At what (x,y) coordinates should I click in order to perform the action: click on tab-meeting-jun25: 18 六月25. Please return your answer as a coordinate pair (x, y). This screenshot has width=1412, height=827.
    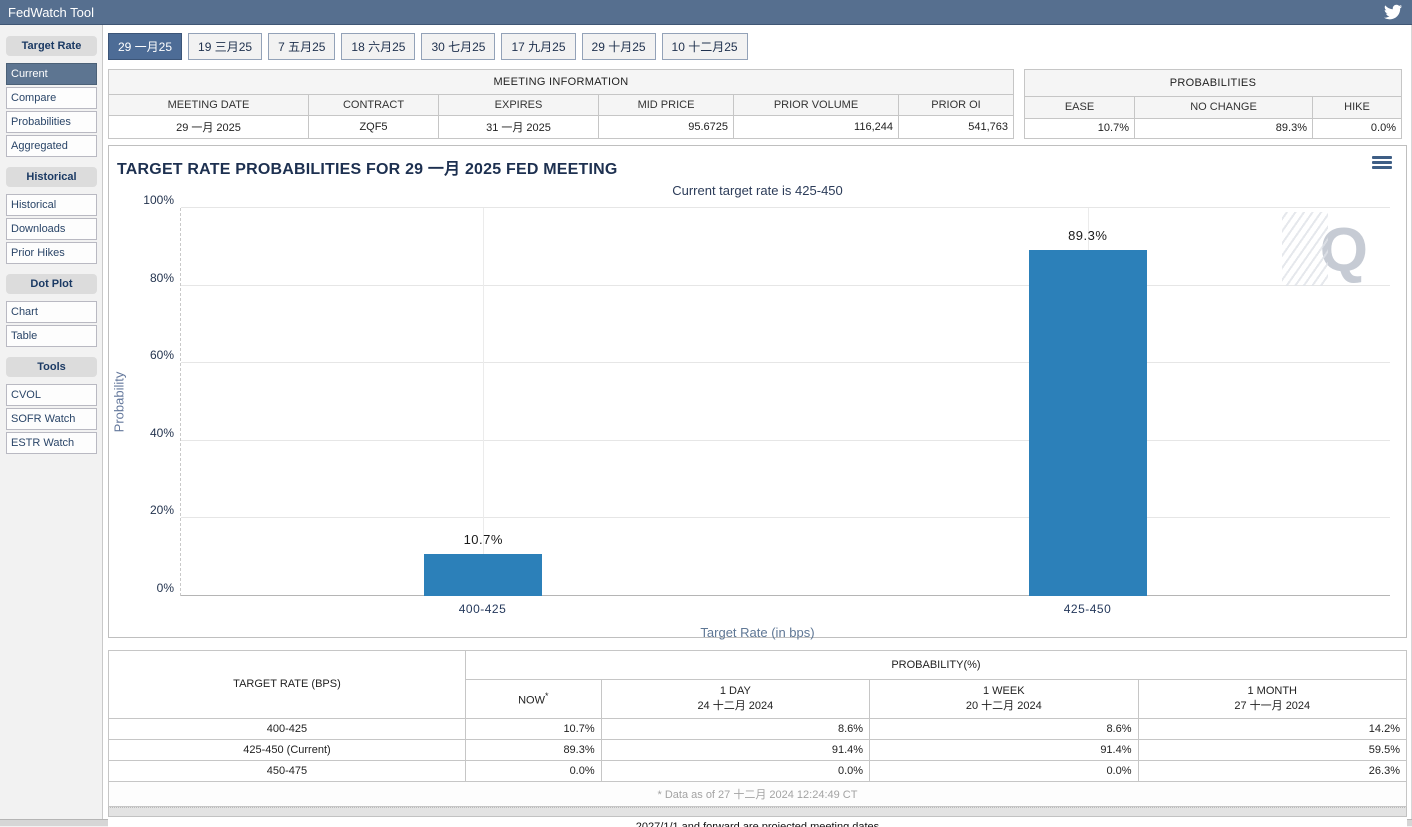
    Looking at the image, I should click on (378, 46).